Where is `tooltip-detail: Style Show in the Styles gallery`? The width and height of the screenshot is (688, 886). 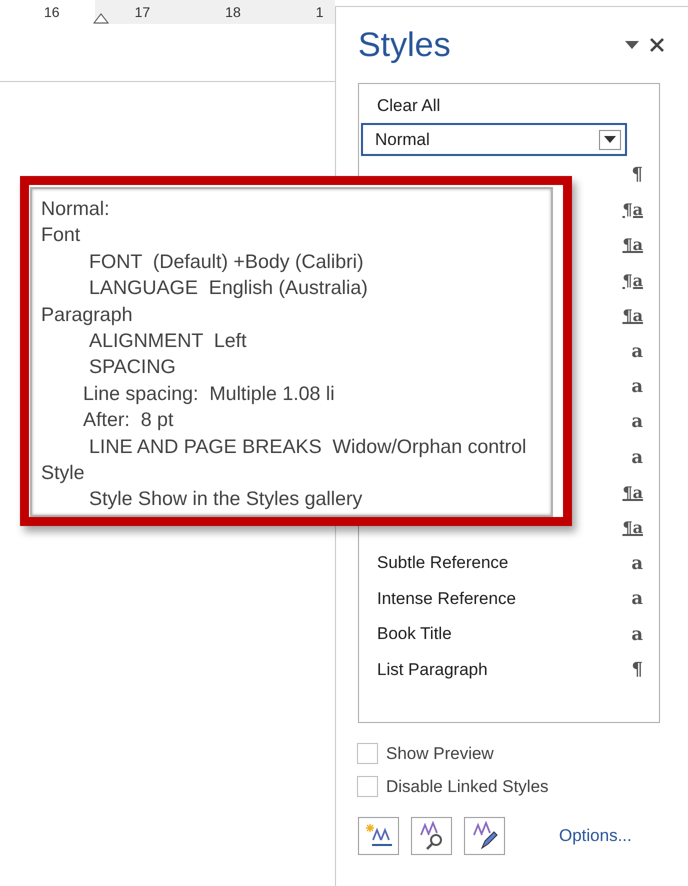
tooltip-detail: Style Show in the Styles gallery is located at coordinates (226, 499).